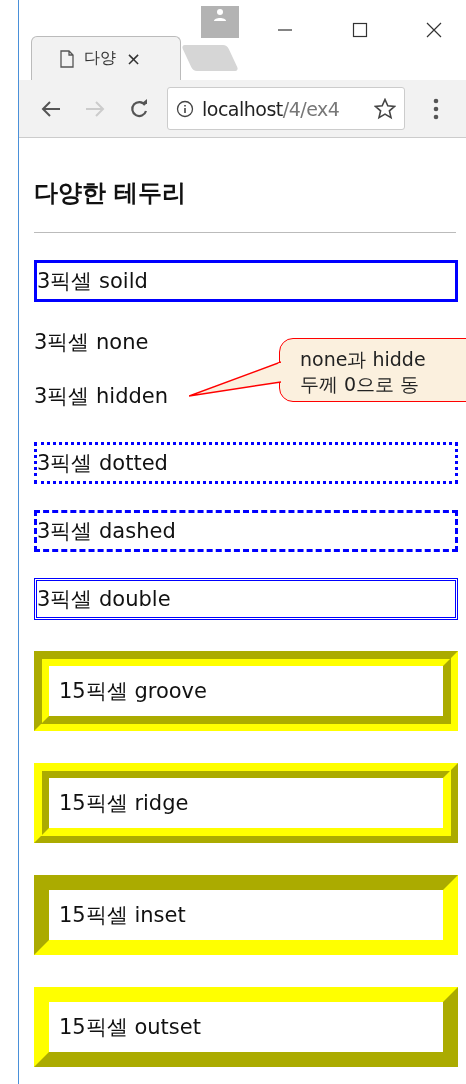 This screenshot has width=466, height=1084. Describe the element at coordinates (51, 108) in the screenshot. I see `back-arrow-icon` at that location.